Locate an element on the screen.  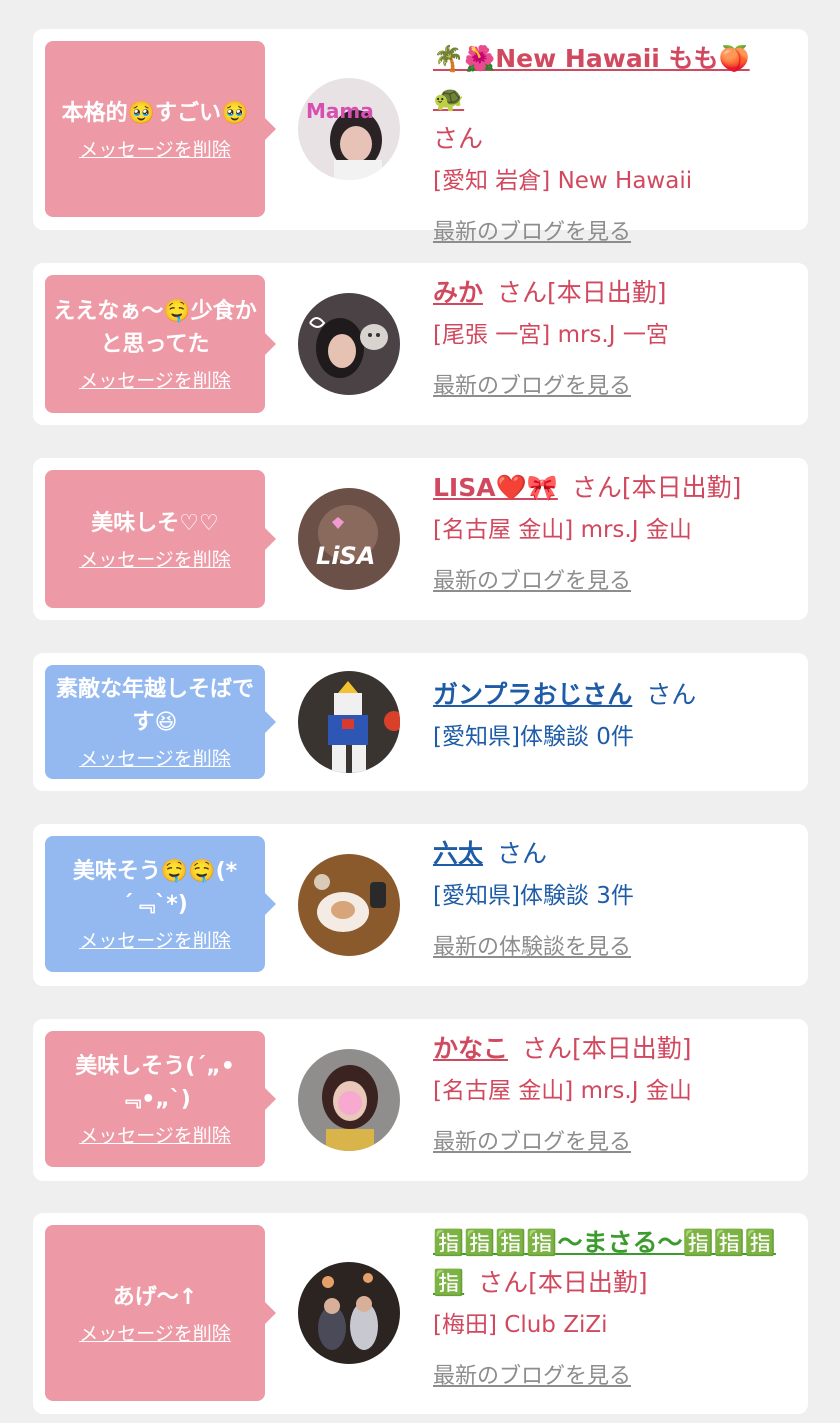
message-bubble: 美味そう🤤🤤(*´﹃`*) メッセージを削除 is located at coordinates (160, 904).